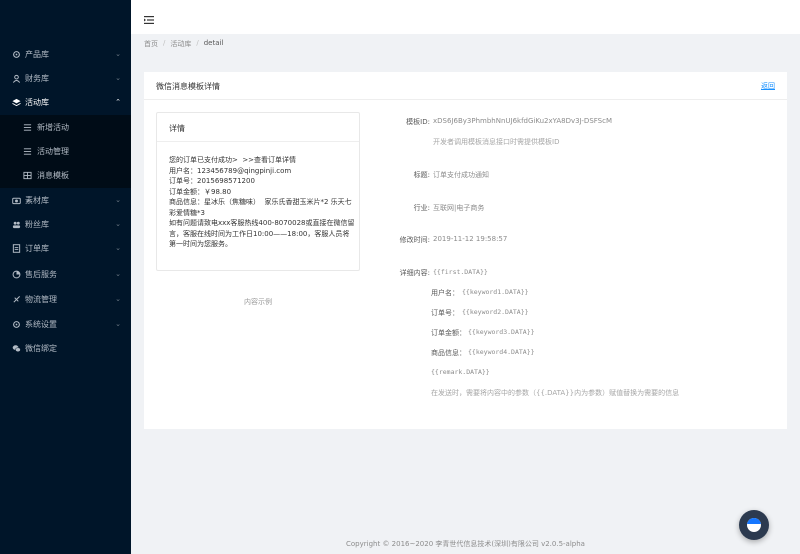  Describe the element at coordinates (16, 102) in the screenshot. I see `layers-icon` at that location.